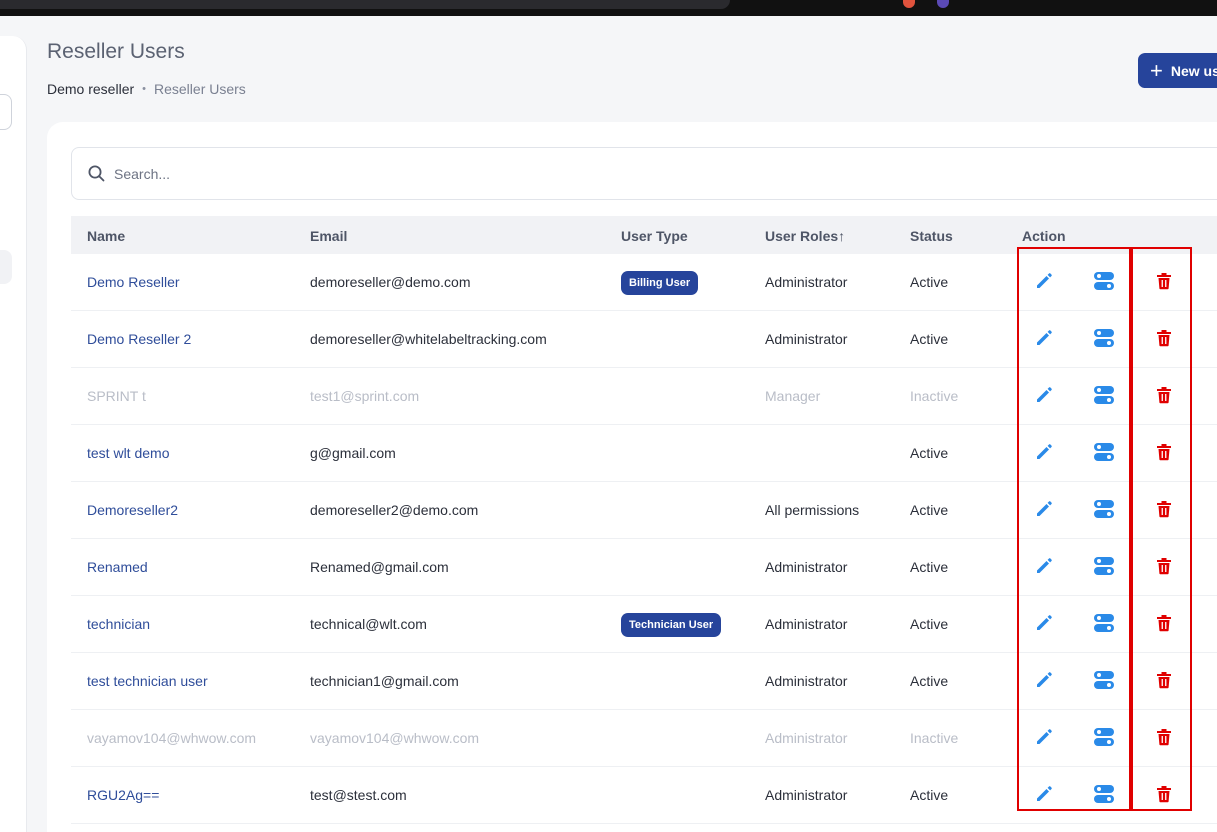 The height and width of the screenshot is (832, 1217). Describe the element at coordinates (106, 236) in the screenshot. I see `column-header-name: Name` at that location.